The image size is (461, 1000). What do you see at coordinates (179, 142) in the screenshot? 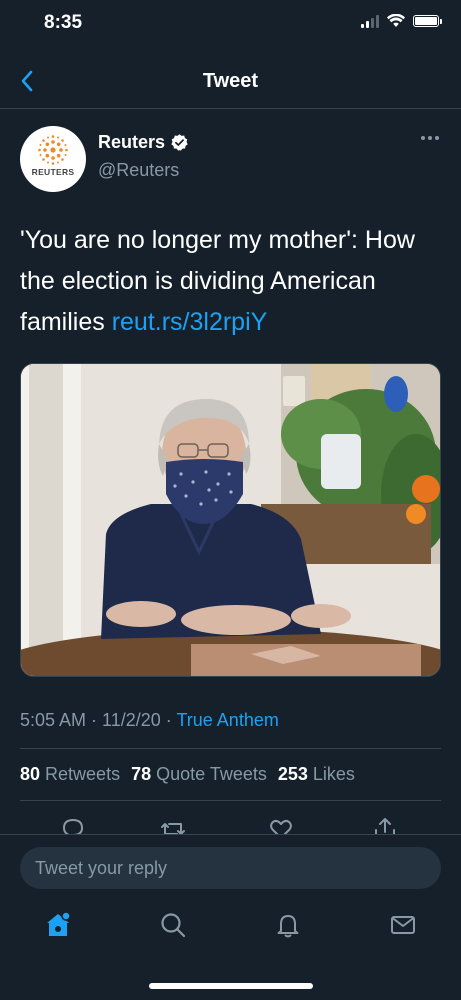
I see `verified-badge-icon` at bounding box center [179, 142].